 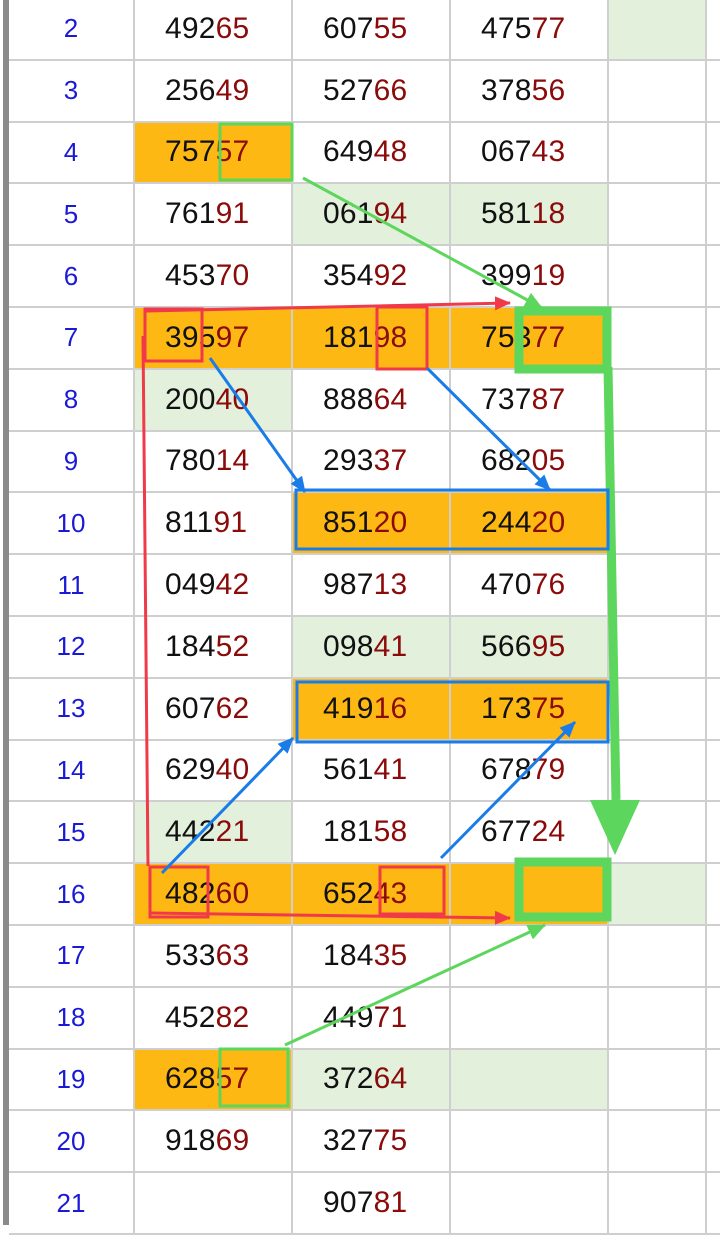 I want to click on table-cell: 649 48, so click(x=372, y=153).